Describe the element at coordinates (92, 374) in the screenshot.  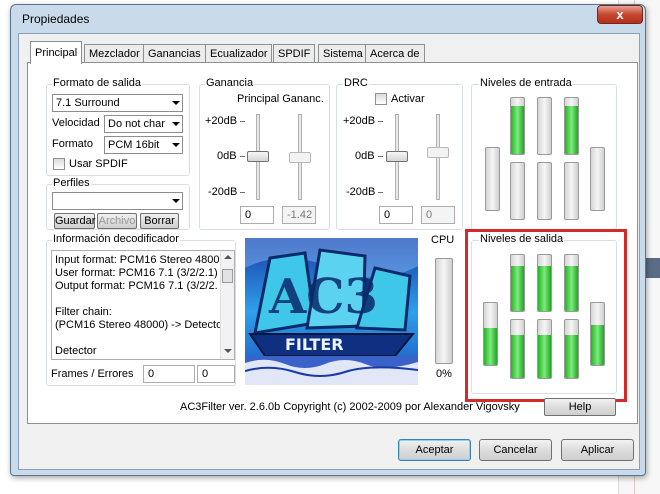
I see `frames-errors-label: Frames / Errores` at that location.